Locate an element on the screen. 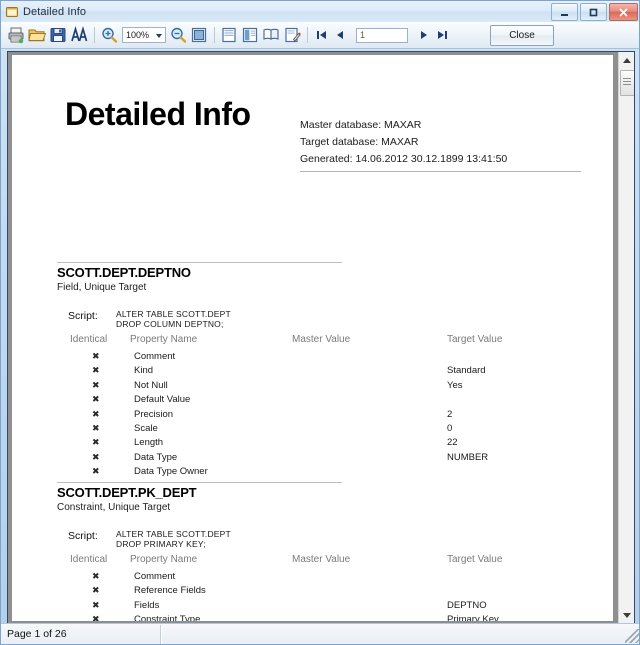 The height and width of the screenshot is (645, 640). target-value: NUMBER is located at coordinates (468, 457).